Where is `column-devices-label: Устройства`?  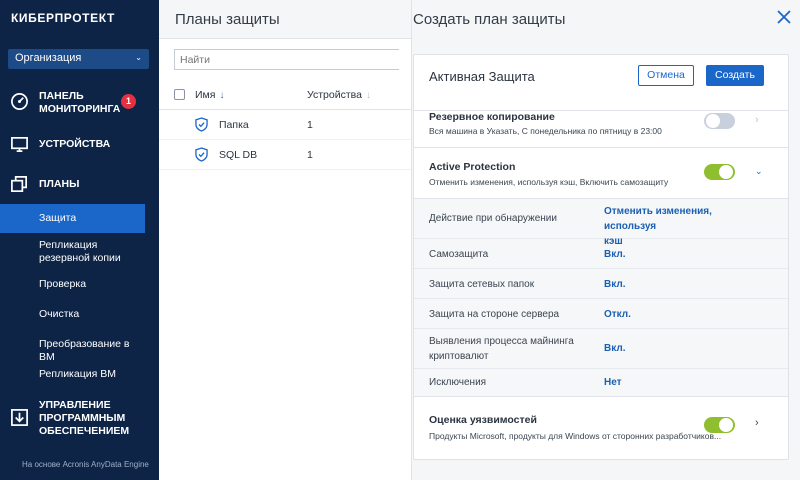
column-devices-label: Устройства is located at coordinates (334, 95).